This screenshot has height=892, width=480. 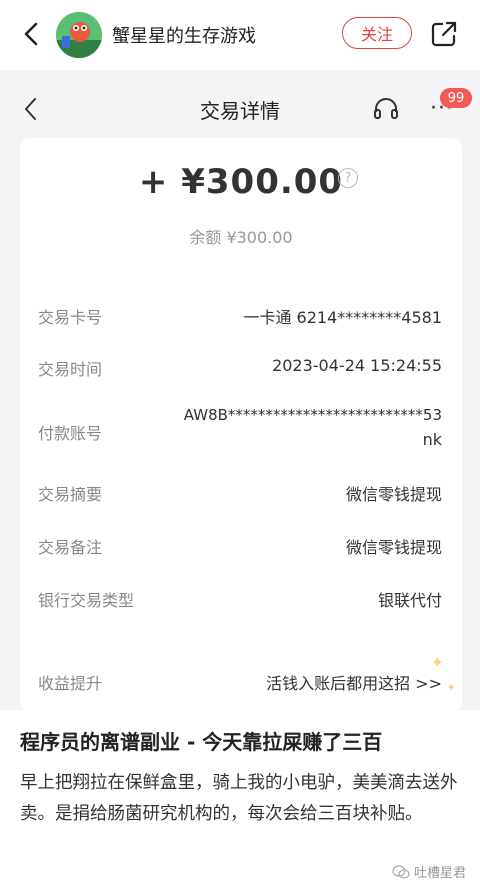 I want to click on wechat-icon, so click(x=401, y=871).